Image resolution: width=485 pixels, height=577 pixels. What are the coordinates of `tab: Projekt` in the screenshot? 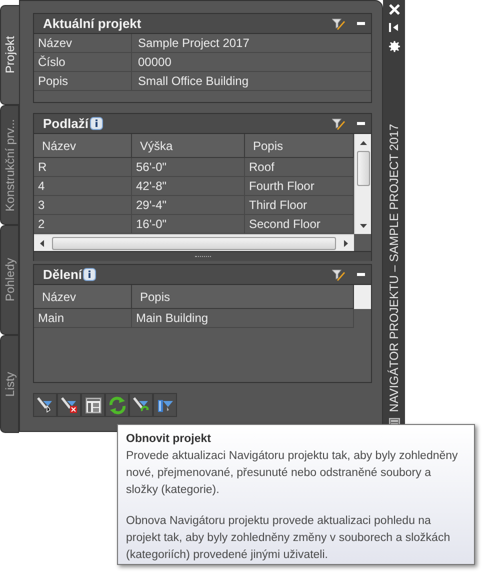 It's located at (9, 55).